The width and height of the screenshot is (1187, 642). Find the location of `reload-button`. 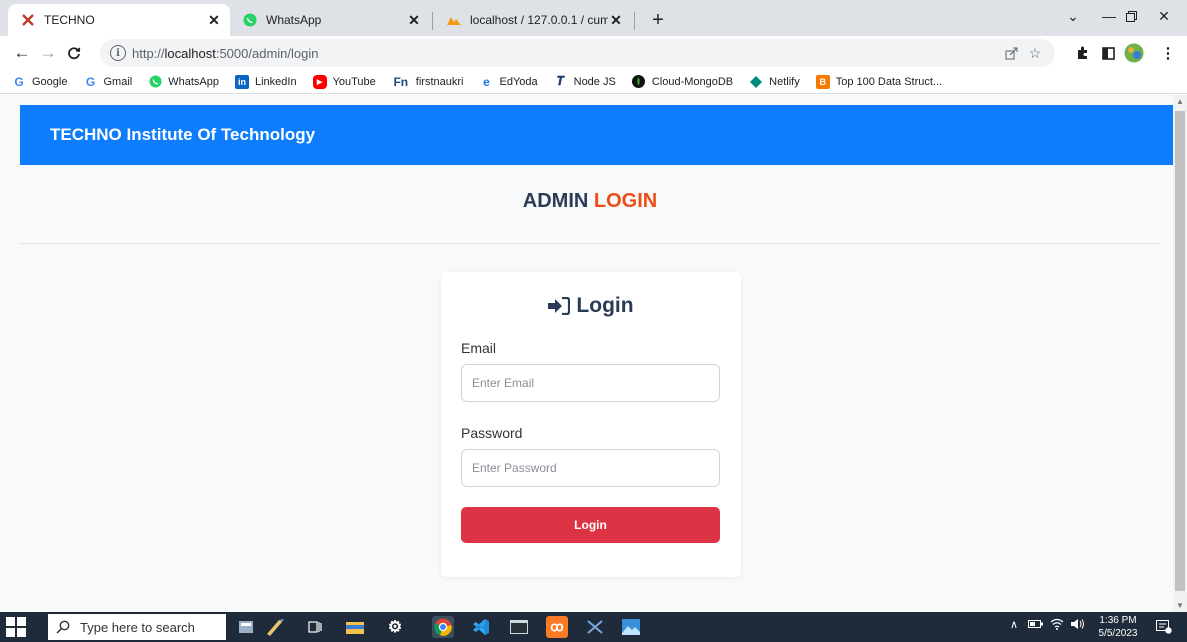

reload-button is located at coordinates (74, 53).